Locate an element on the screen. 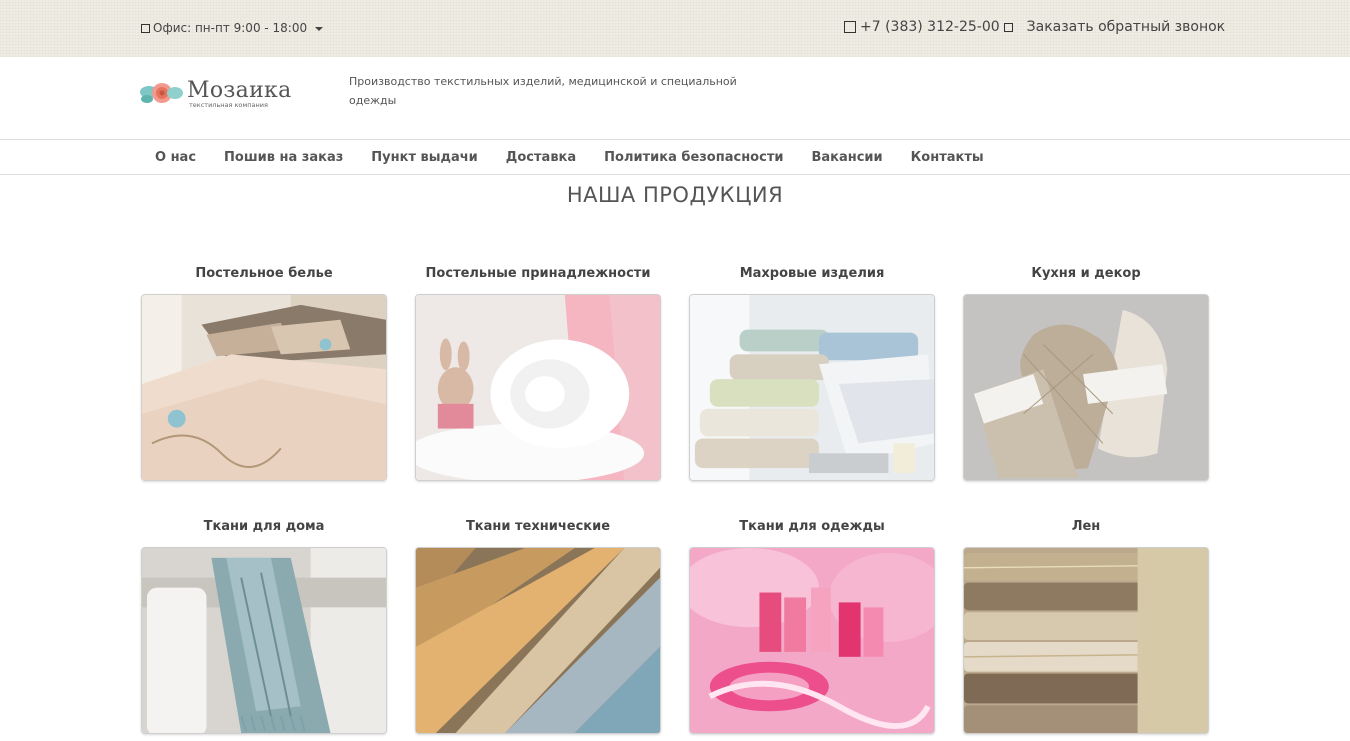 The image size is (1350, 741). product-card-bedding-accessories: Постельные принадлежности is located at coordinates (538, 372).